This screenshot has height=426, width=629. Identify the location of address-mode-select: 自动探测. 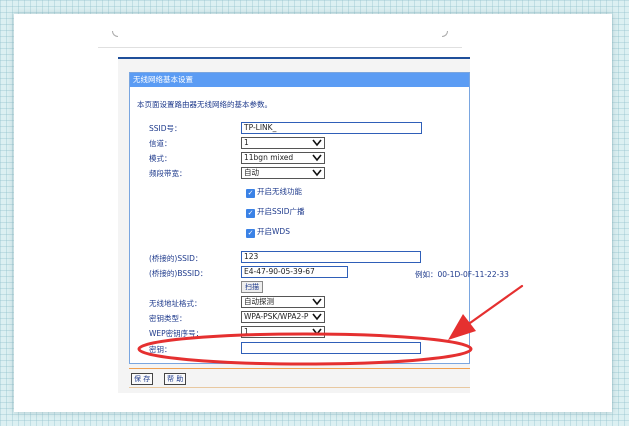
(283, 302).